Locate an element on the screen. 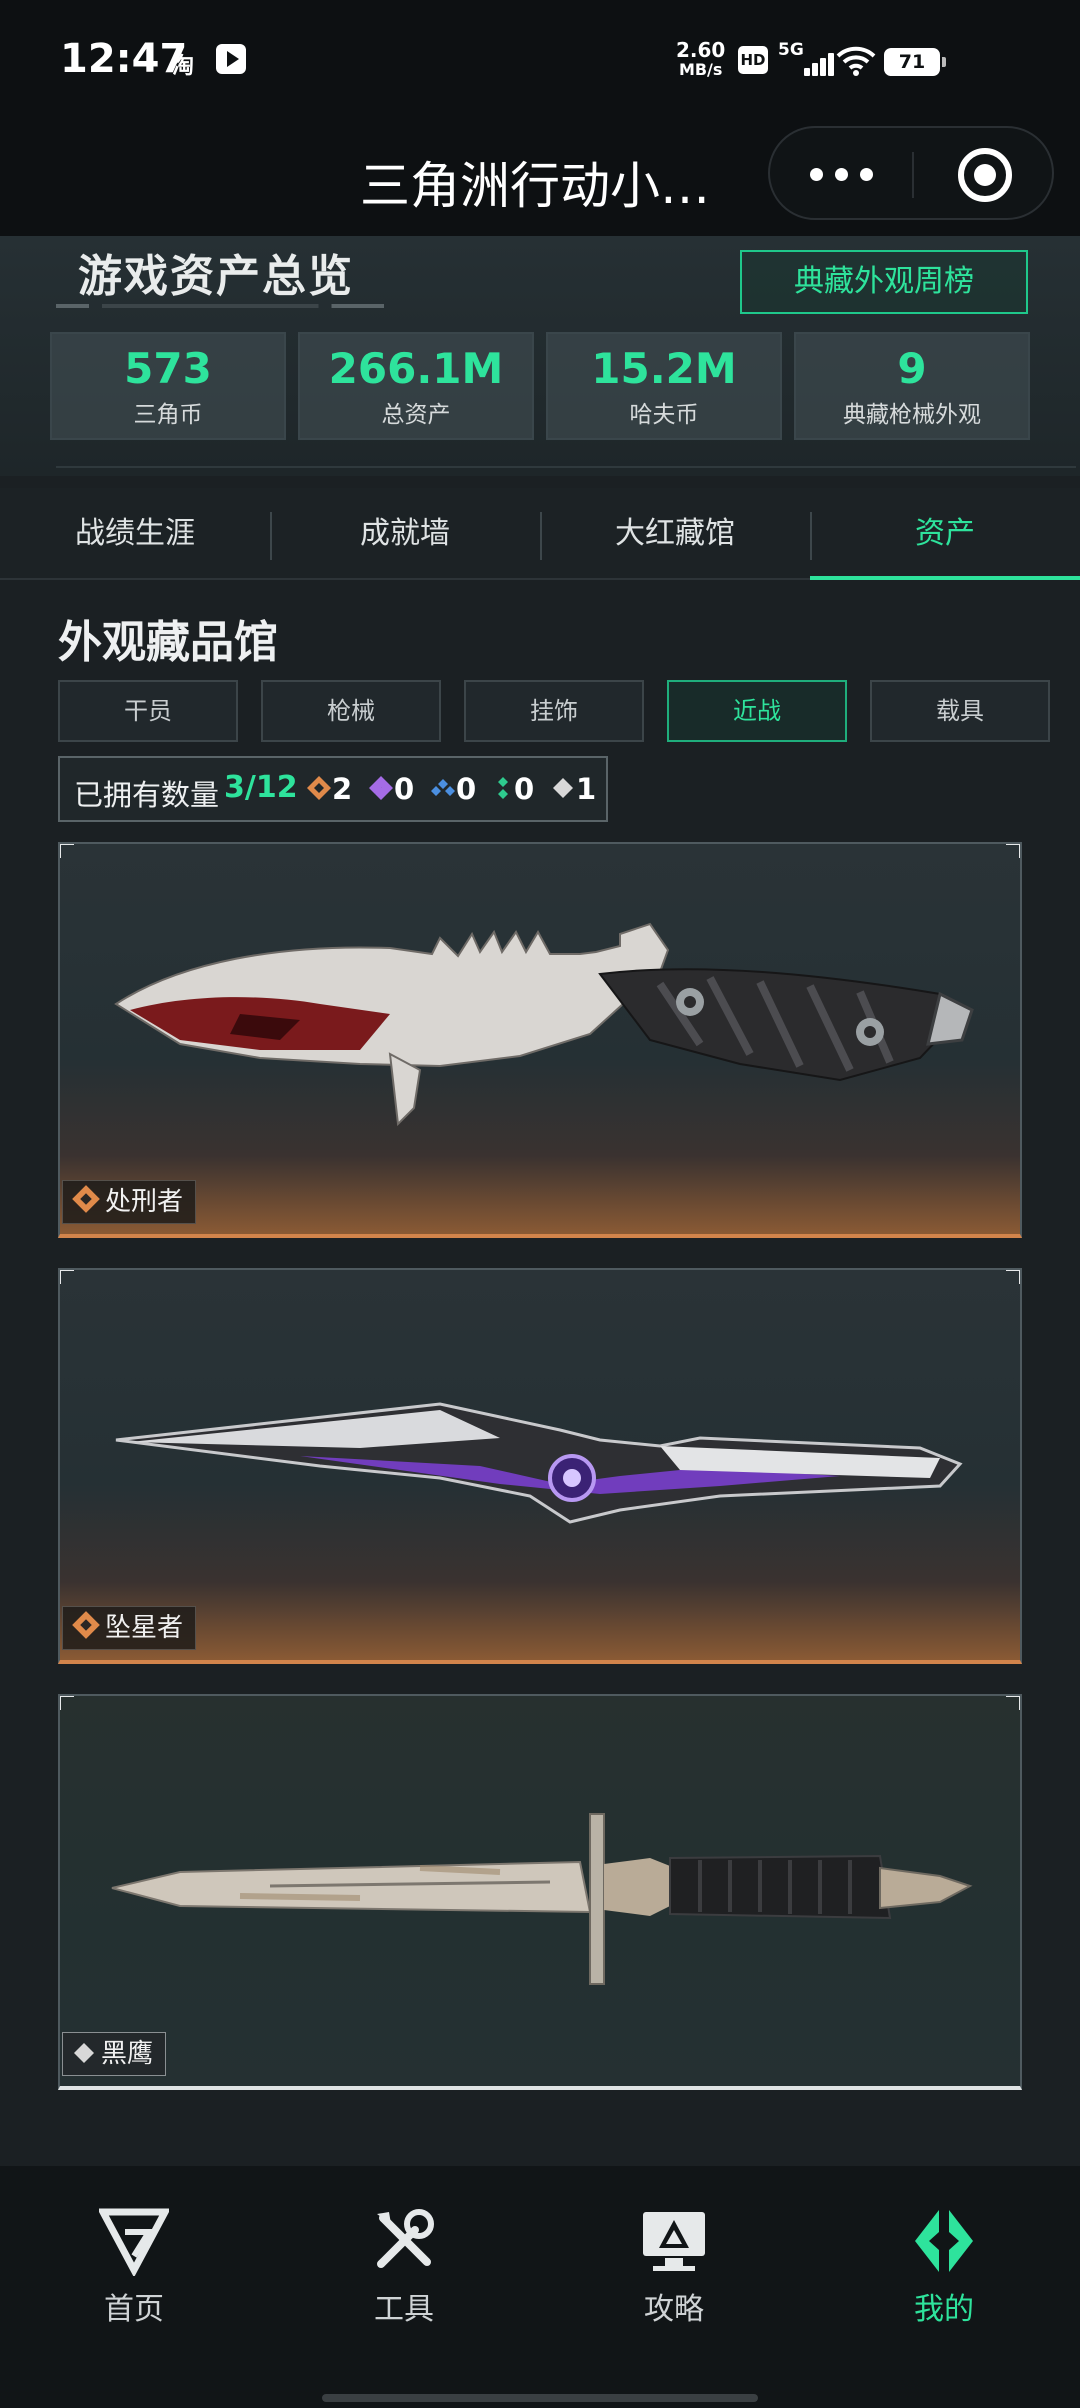 This screenshot has height=2408, width=1080. tab-career: 战绩生涯 is located at coordinates (135, 534).